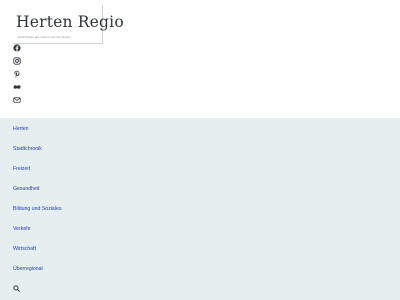 The height and width of the screenshot is (300, 400). I want to click on nav-item-bildung-und-soziales: Bildung und Soziales, so click(37, 209).